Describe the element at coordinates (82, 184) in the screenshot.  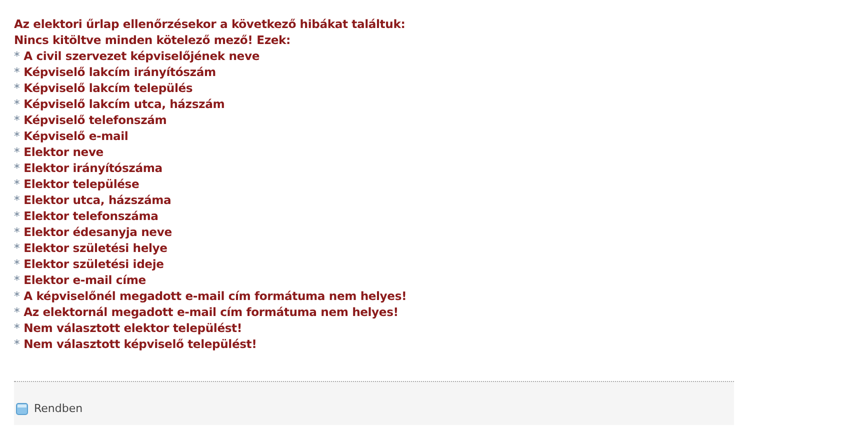
I see `error-item: Elektor települése` at that location.